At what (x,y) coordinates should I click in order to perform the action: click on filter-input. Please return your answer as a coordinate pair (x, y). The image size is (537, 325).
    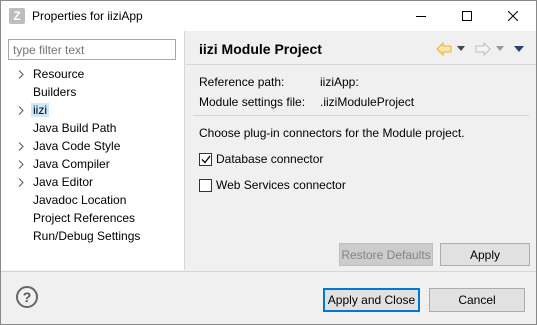
    Looking at the image, I should click on (92, 49).